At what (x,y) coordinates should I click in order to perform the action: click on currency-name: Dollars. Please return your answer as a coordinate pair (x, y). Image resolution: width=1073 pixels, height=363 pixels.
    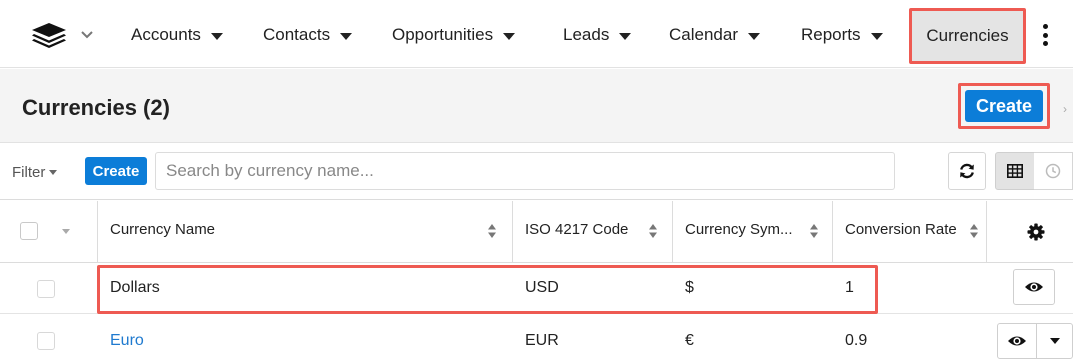
    Looking at the image, I should click on (135, 287).